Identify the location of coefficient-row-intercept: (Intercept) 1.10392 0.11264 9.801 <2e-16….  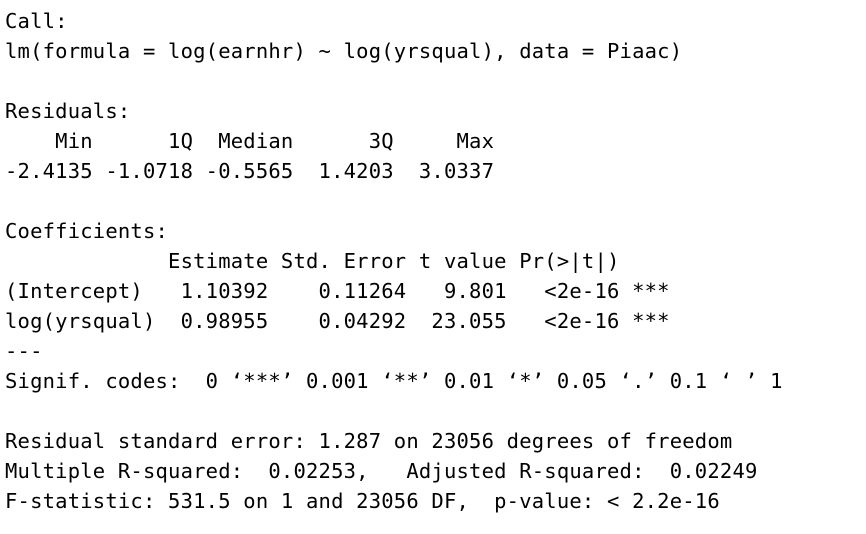
(337, 291).